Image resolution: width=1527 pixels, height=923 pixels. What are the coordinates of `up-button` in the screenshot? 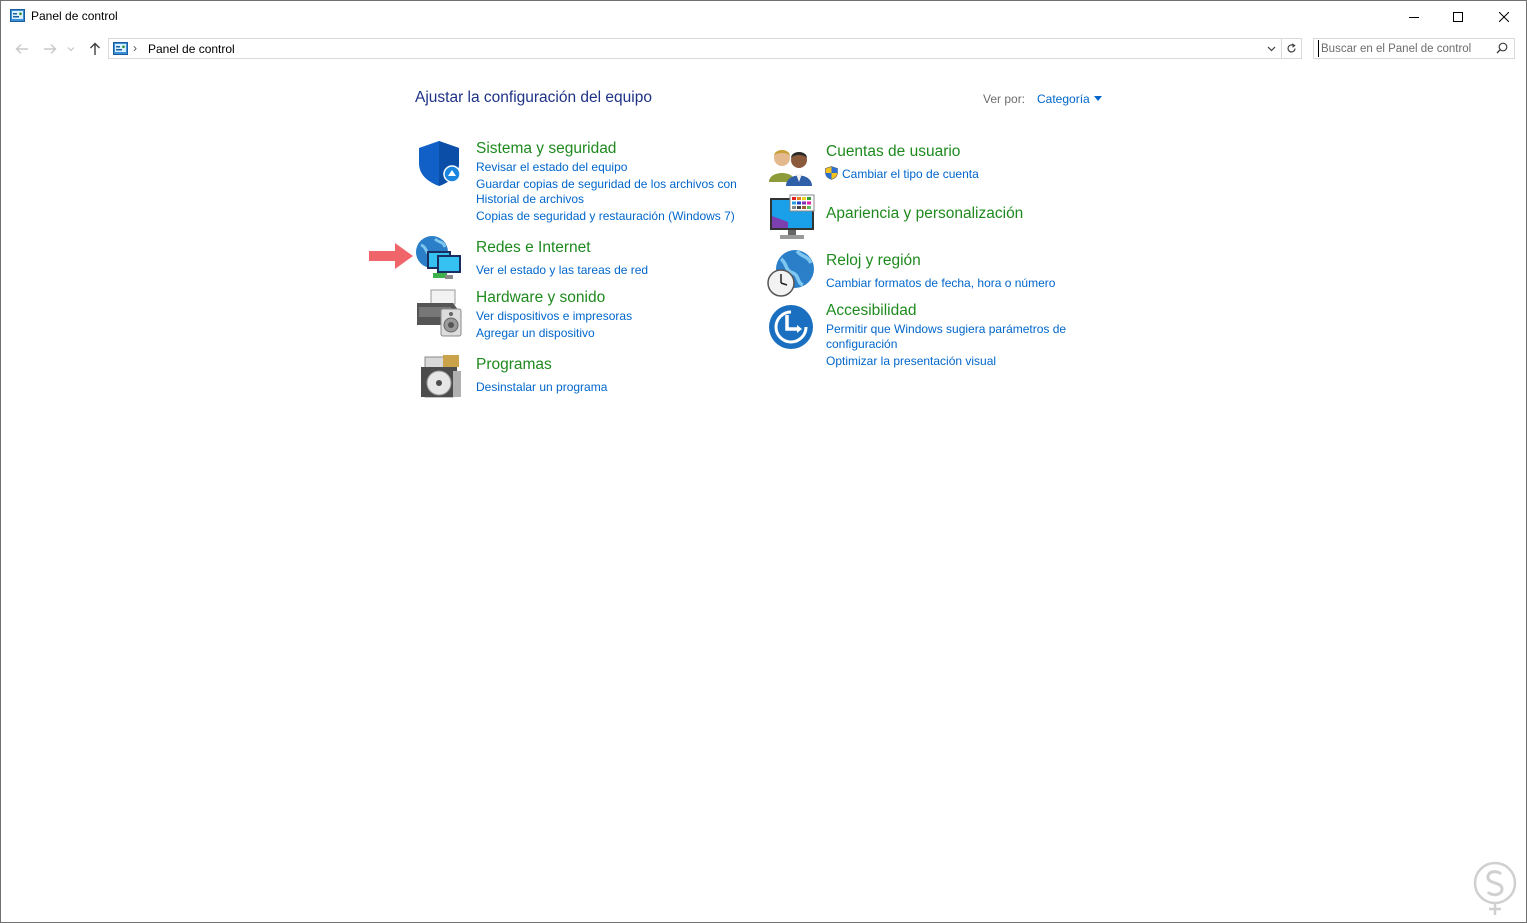 It's located at (95, 49).